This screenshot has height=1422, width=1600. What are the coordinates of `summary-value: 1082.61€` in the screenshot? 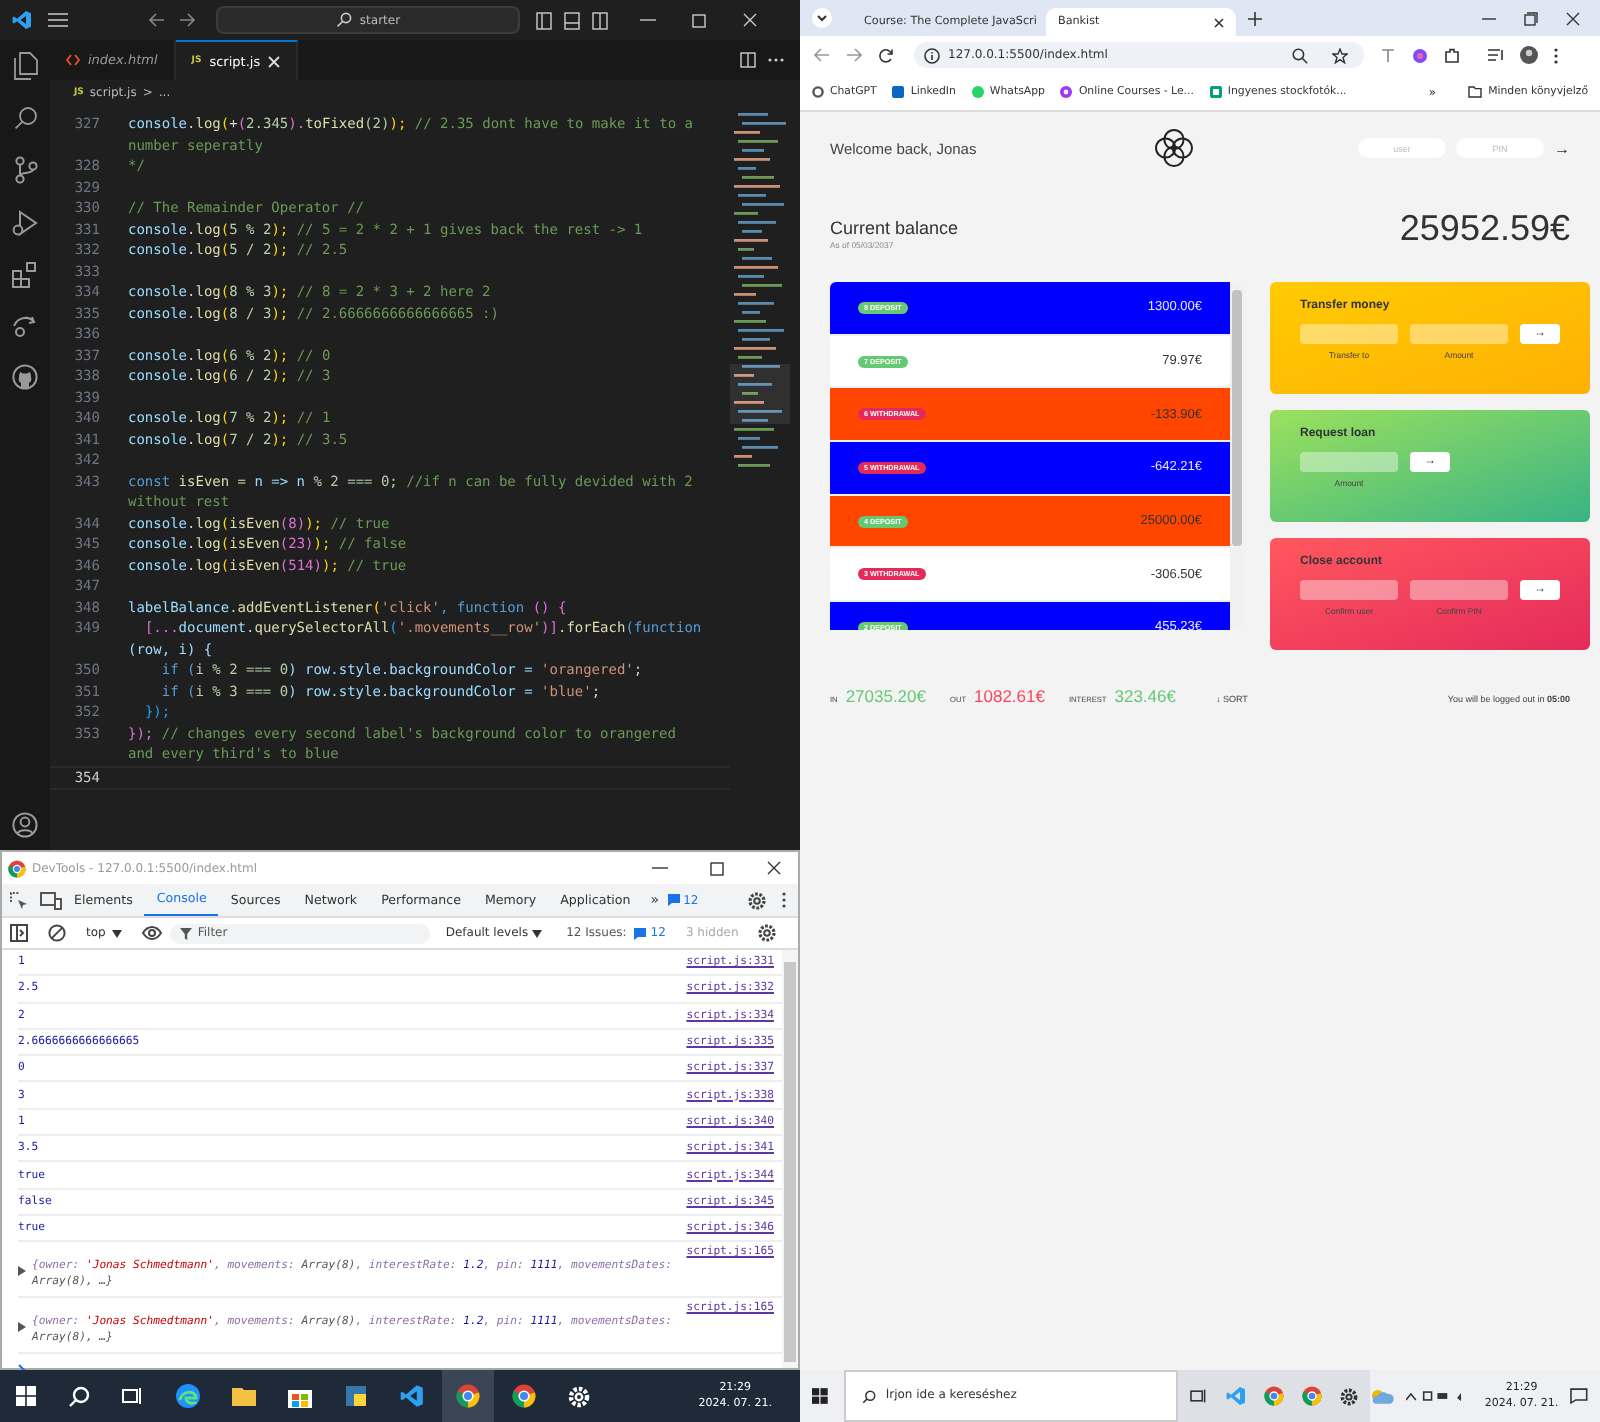 It's located at (1009, 696).